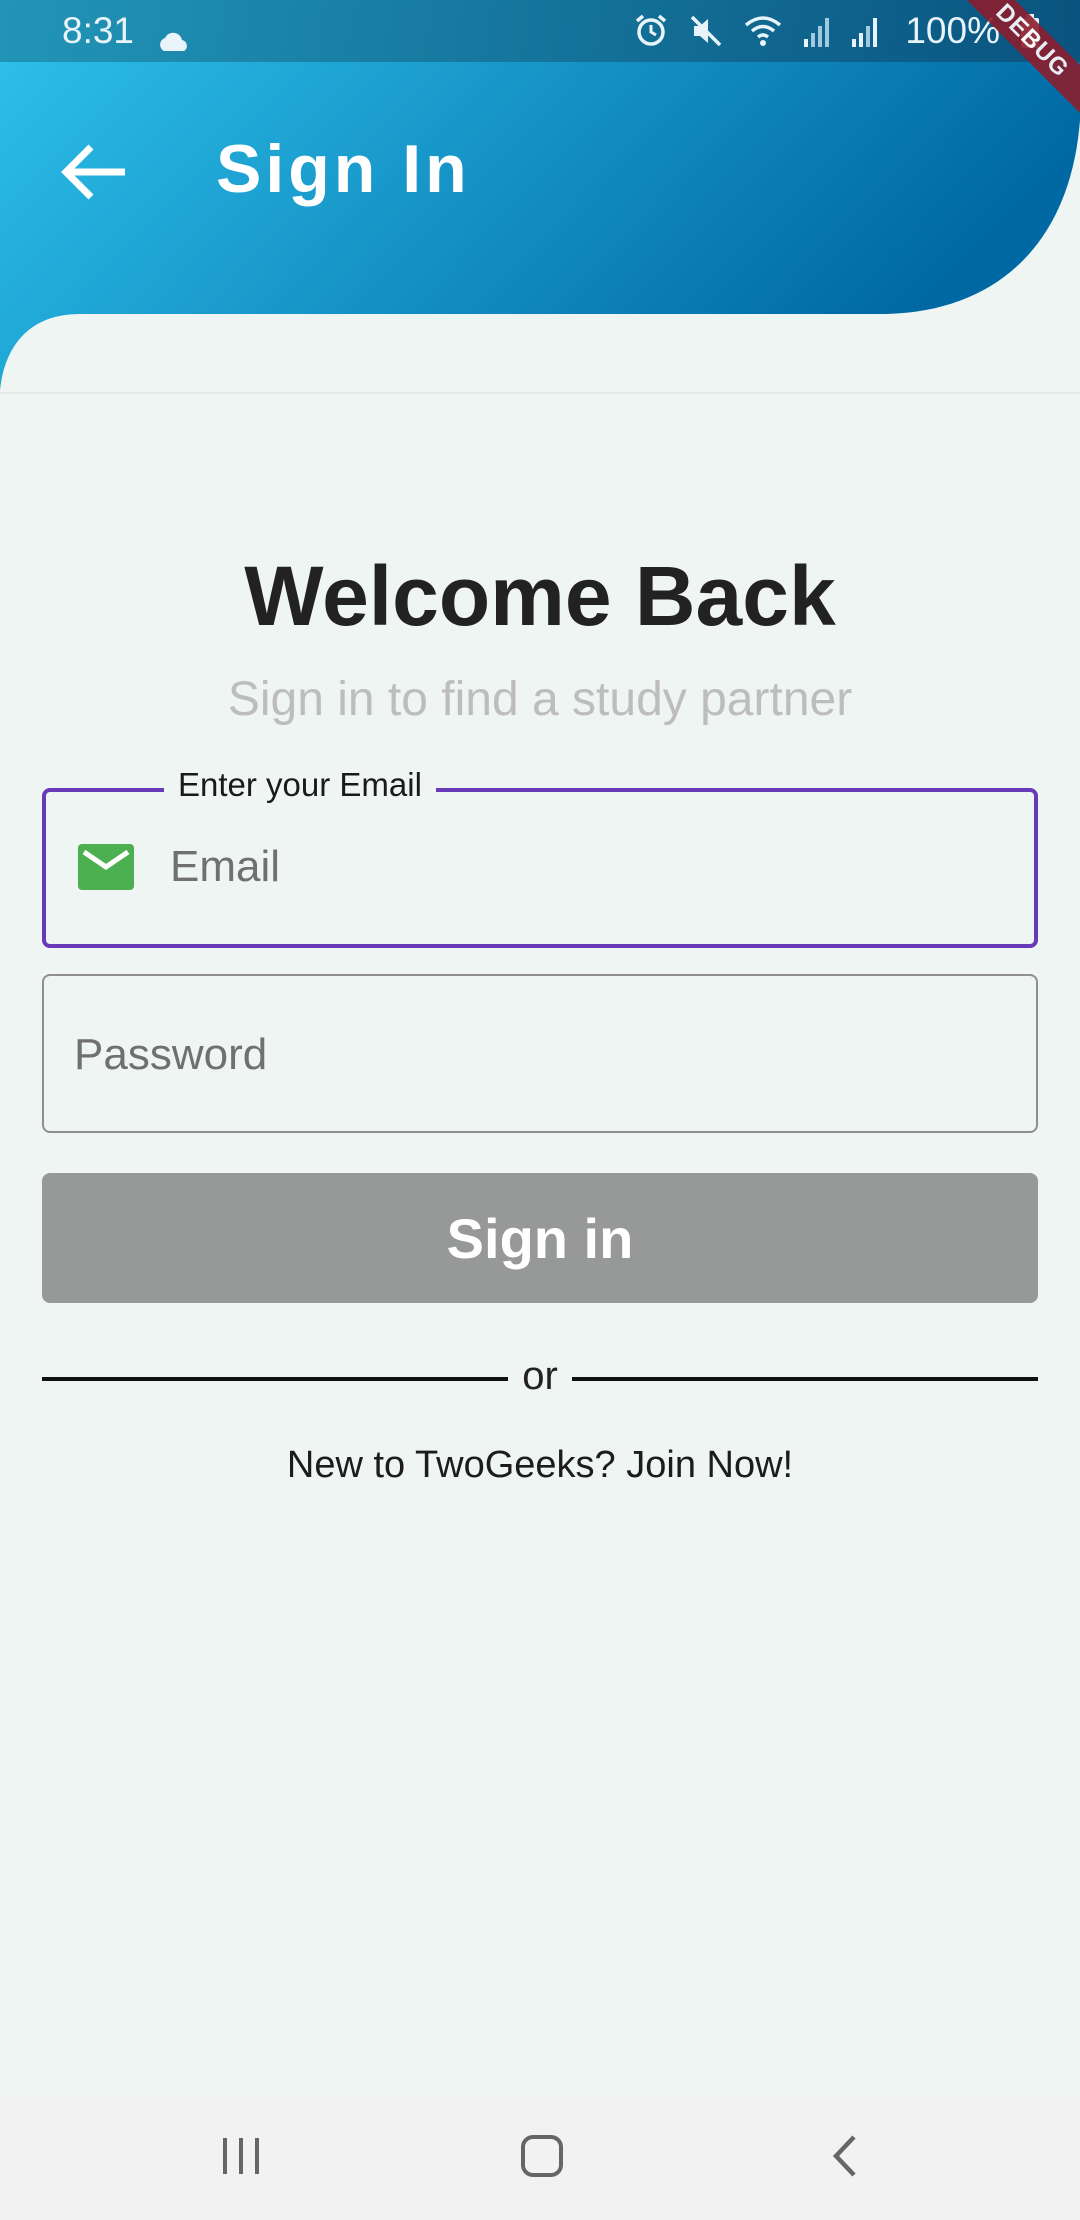 This screenshot has width=1080, height=2220. I want to click on home-button, so click(542, 2158).